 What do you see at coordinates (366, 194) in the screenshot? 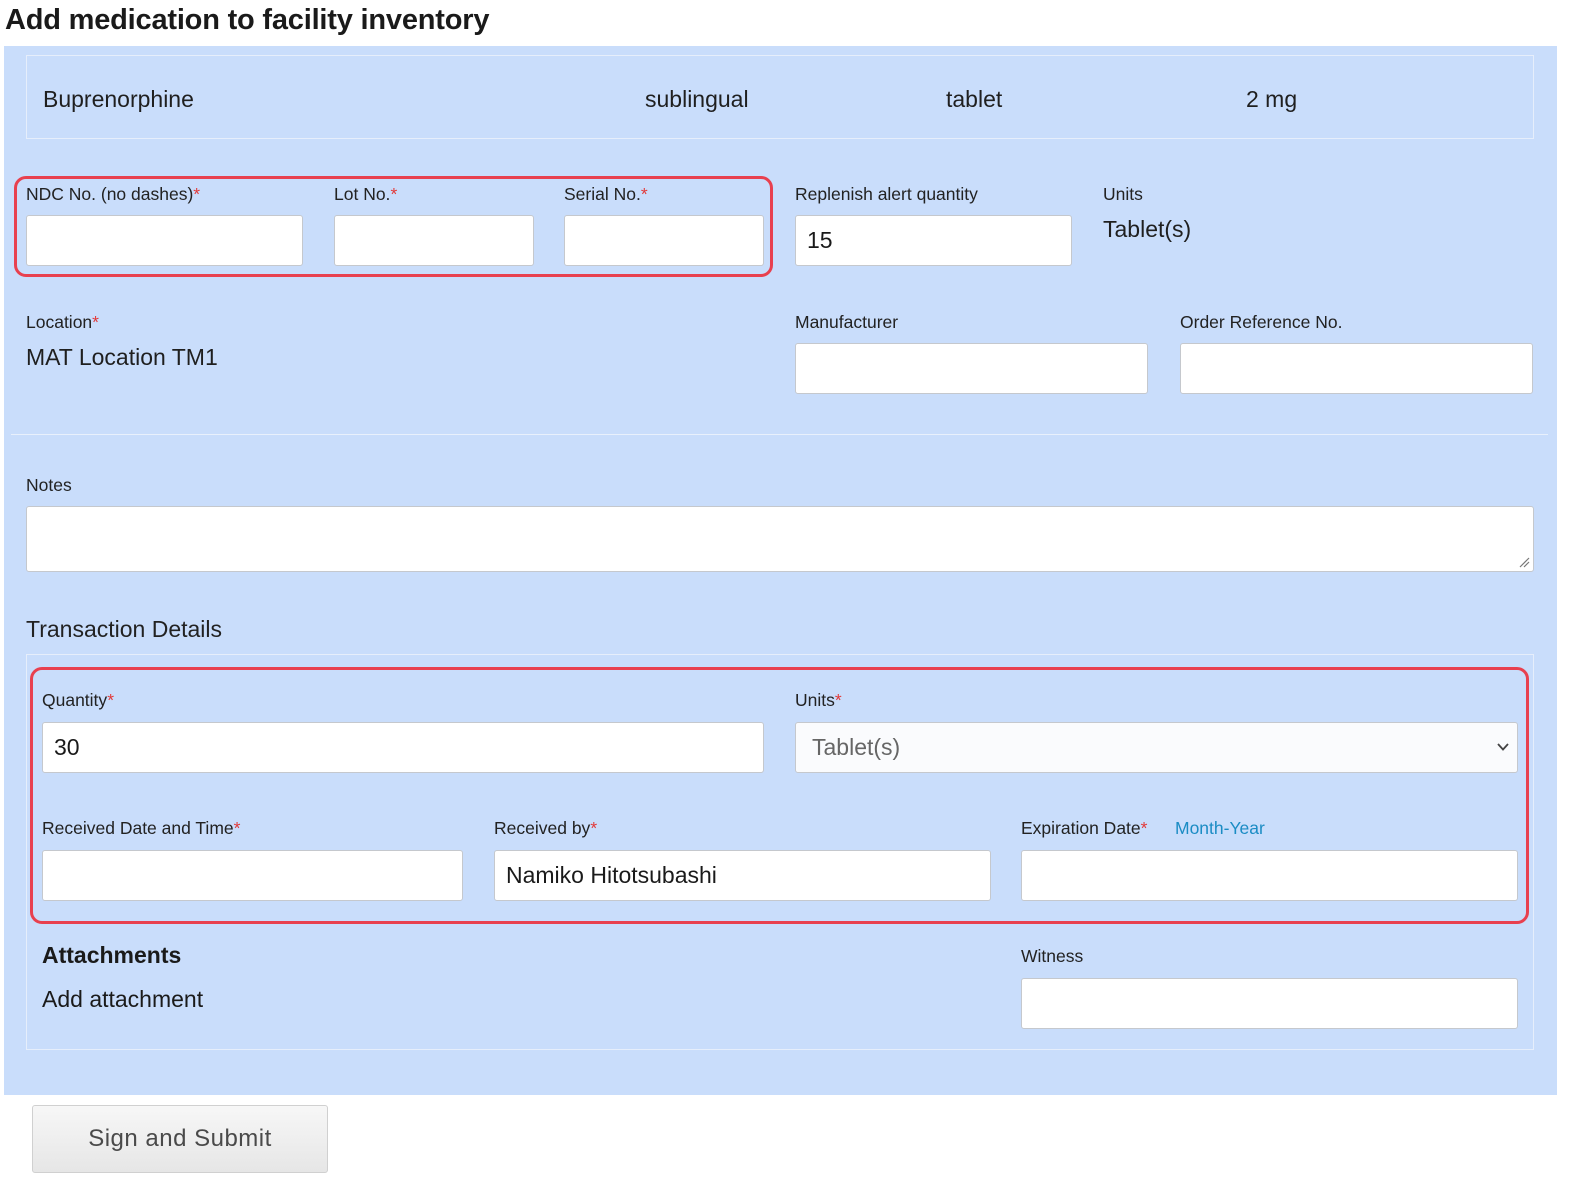
I see `lot-label: Lot No.*` at bounding box center [366, 194].